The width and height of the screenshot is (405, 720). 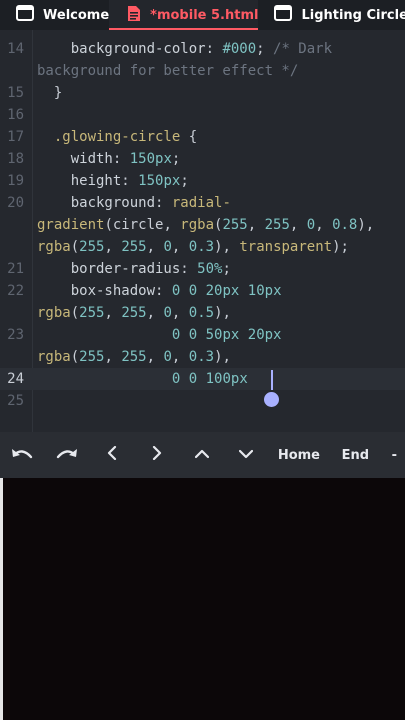 I want to click on home-button: Home, so click(x=299, y=455).